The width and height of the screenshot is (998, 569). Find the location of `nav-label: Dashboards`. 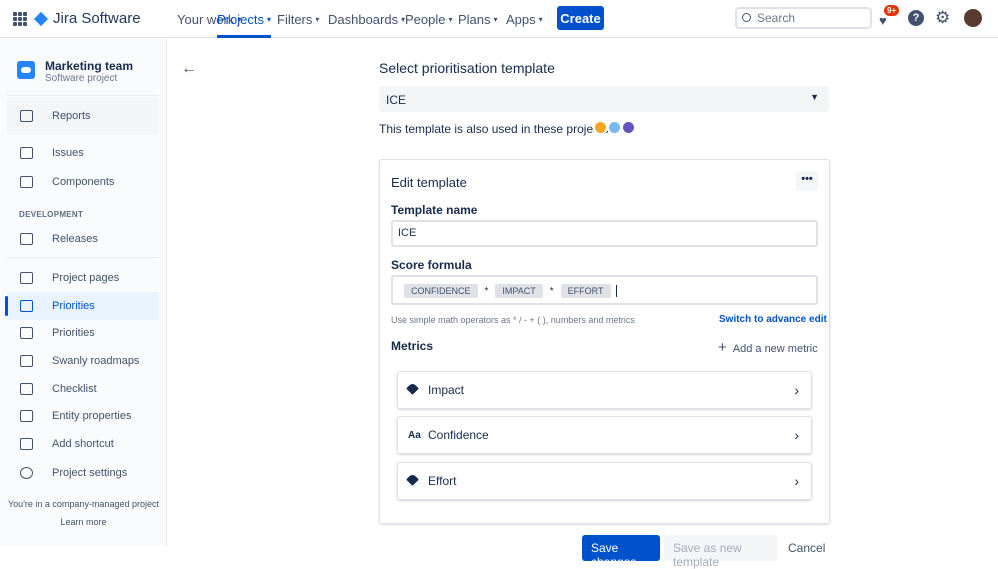

nav-label: Dashboards is located at coordinates (363, 19).